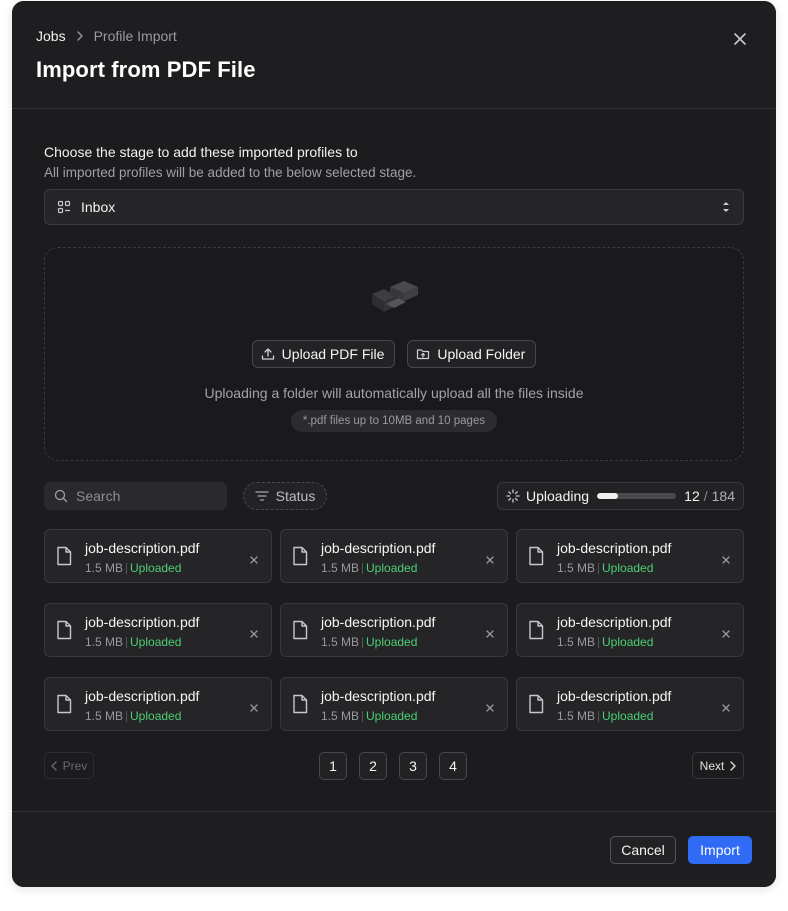  What do you see at coordinates (51, 36) in the screenshot?
I see `breadcrumb-jobs: Jobs` at bounding box center [51, 36].